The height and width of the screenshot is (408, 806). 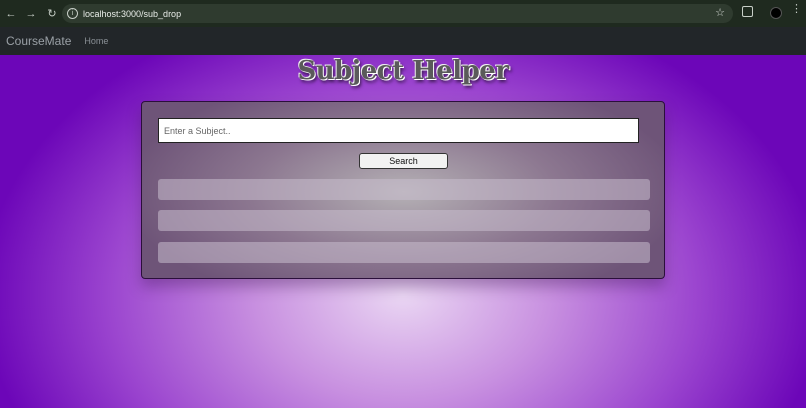 I want to click on browser-toolbar: ← → ↻ i localhost:3000/sub_drop ☆ ⋮, so click(x=403, y=13).